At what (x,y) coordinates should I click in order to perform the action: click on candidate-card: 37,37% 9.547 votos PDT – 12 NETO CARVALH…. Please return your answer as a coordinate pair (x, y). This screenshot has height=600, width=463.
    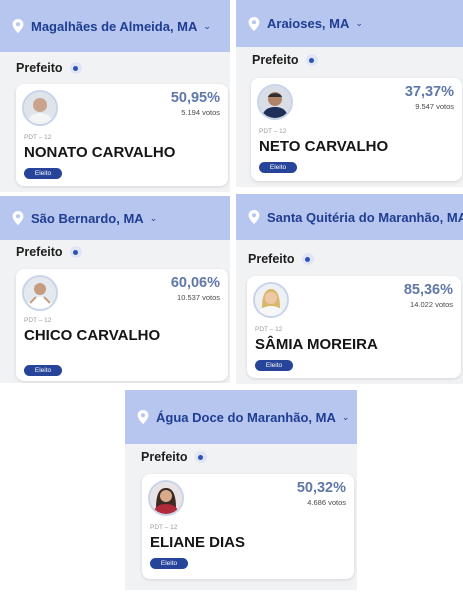
    Looking at the image, I should click on (356, 129).